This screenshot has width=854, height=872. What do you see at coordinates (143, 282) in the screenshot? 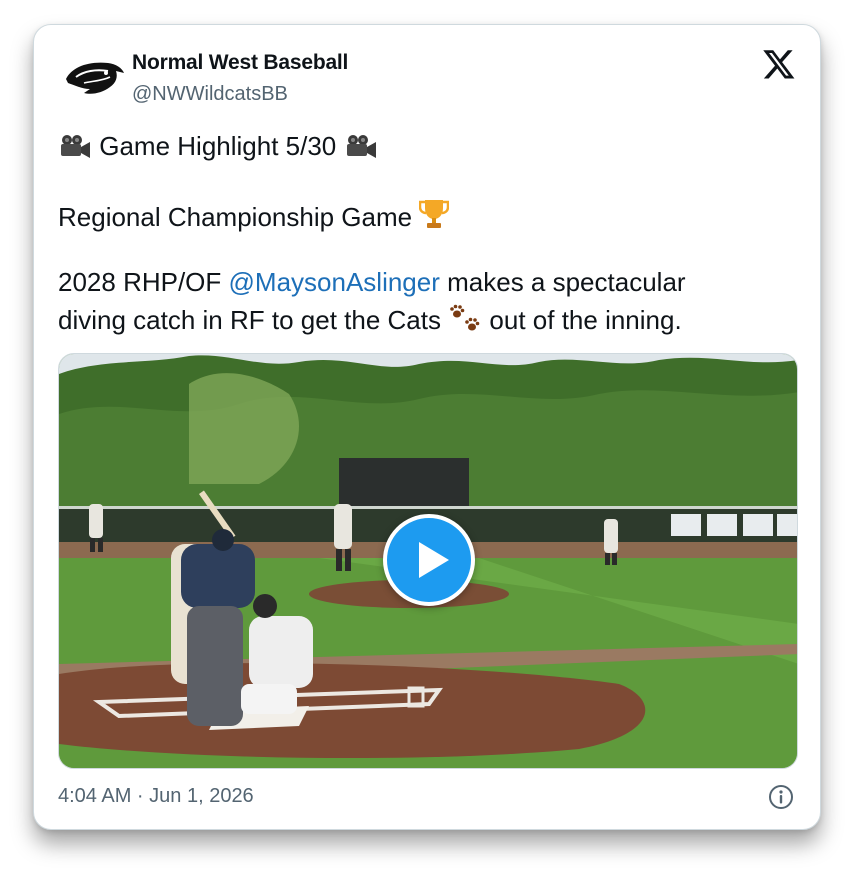
I see `tweet-line-3-prefix: 2028 RHP/OF` at bounding box center [143, 282].